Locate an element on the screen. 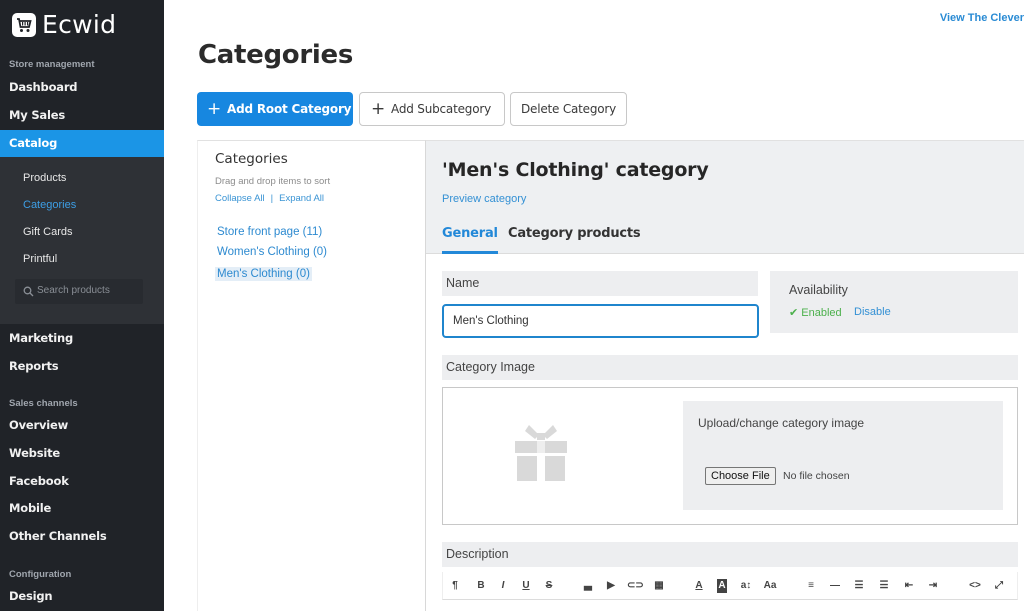  category-item-selected: Men's Clothing (0) is located at coordinates (263, 274).